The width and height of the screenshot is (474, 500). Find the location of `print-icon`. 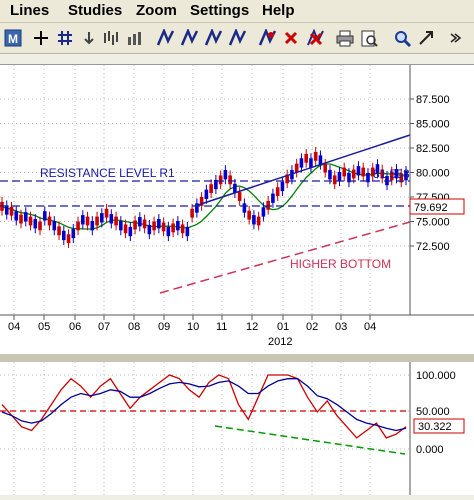

print-icon is located at coordinates (345, 38).